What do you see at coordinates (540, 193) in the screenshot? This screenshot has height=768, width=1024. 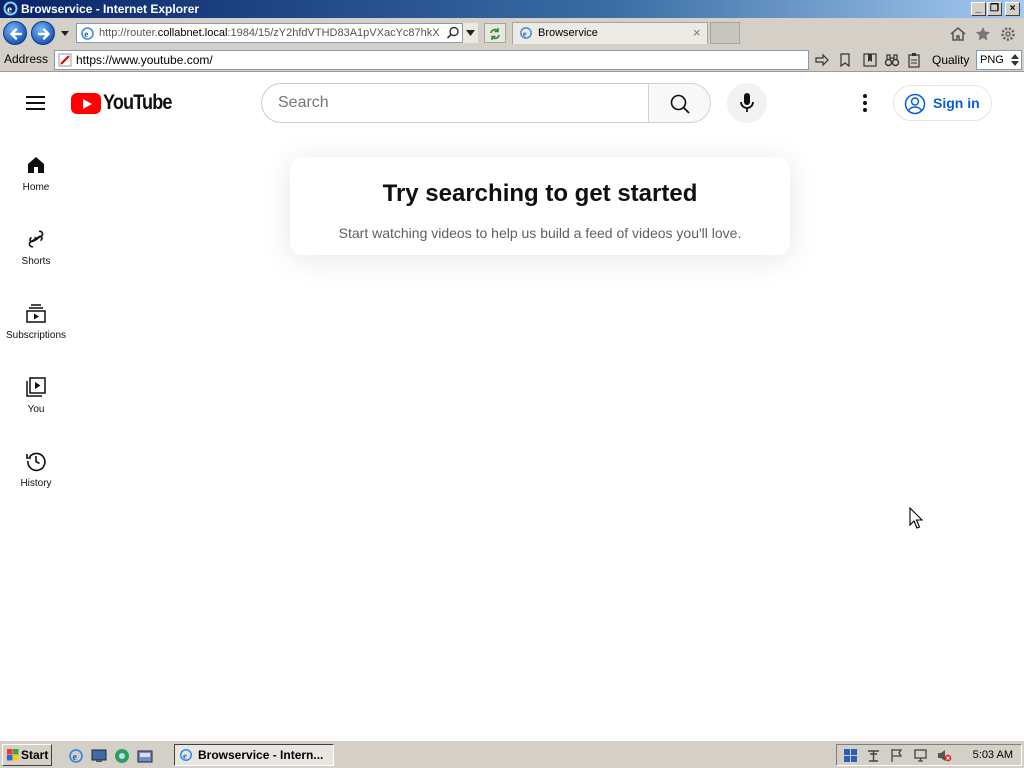 I see `prompt-title: Try searching to get started` at bounding box center [540, 193].